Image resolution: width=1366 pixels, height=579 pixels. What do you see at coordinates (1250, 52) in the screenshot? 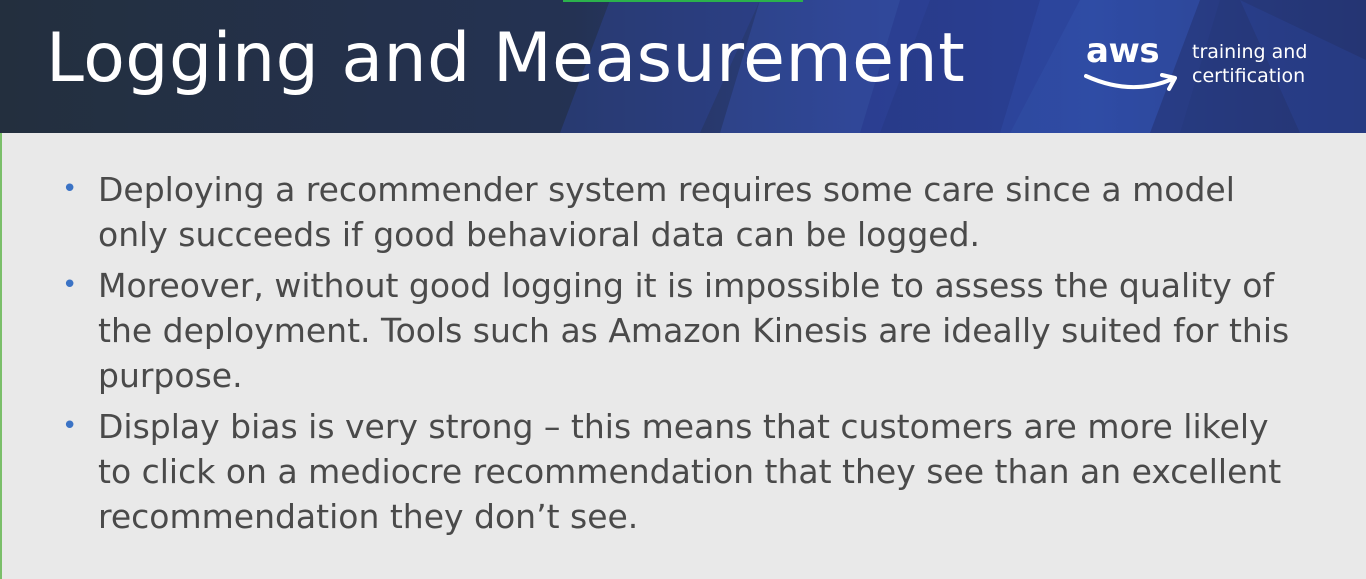
I see `tagline-line-1: training and` at bounding box center [1250, 52].